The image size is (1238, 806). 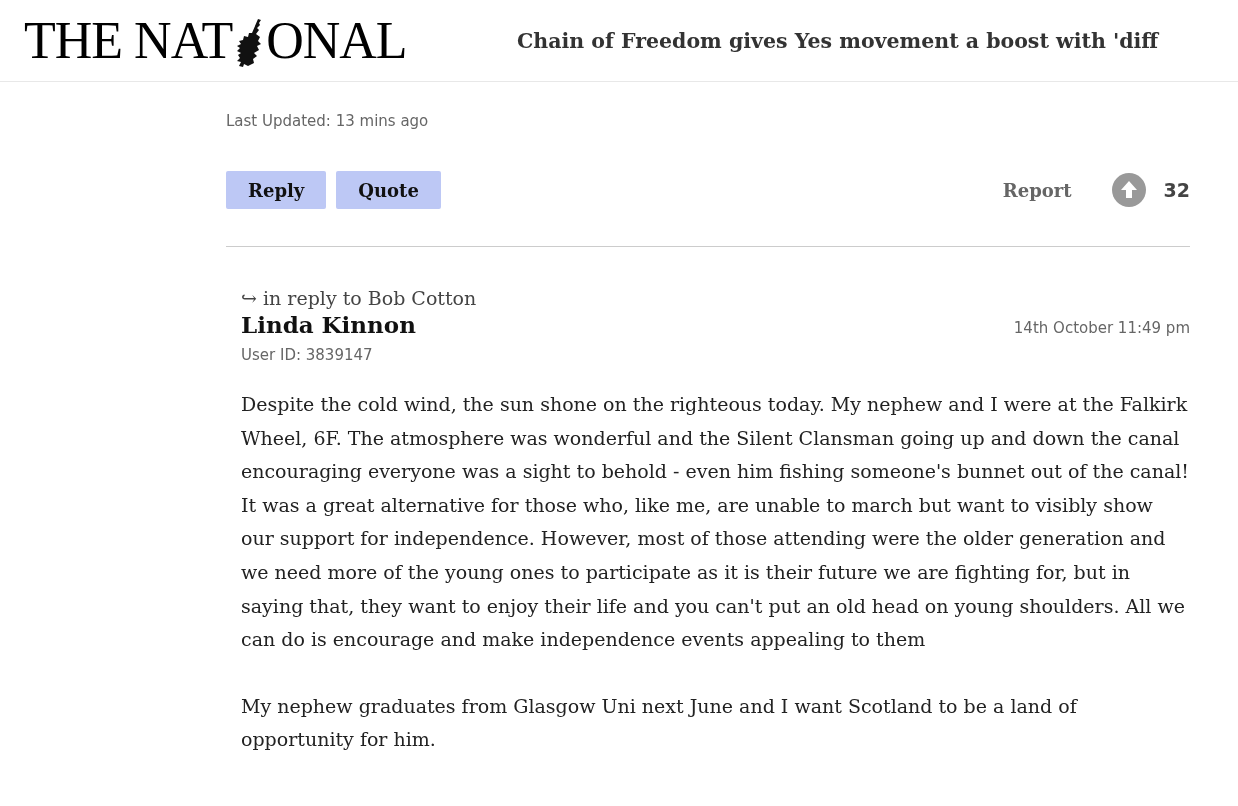 I want to click on comment-author: Linda Kinnon, so click(x=328, y=324).